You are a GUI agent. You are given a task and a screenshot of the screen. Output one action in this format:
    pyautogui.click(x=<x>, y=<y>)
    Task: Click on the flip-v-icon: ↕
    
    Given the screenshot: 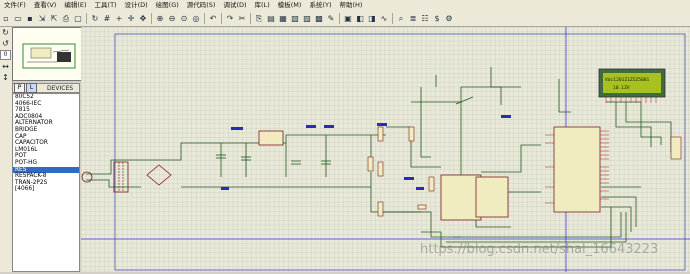 What is the action you would take?
    pyautogui.click(x=5, y=77)
    